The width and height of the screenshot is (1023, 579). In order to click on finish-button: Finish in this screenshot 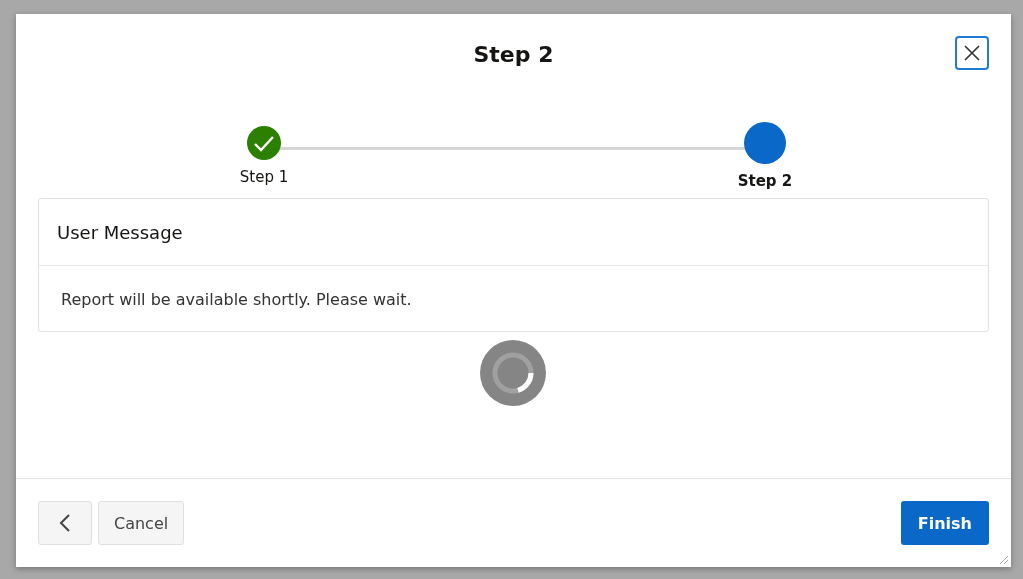, I will do `click(944, 523)`.